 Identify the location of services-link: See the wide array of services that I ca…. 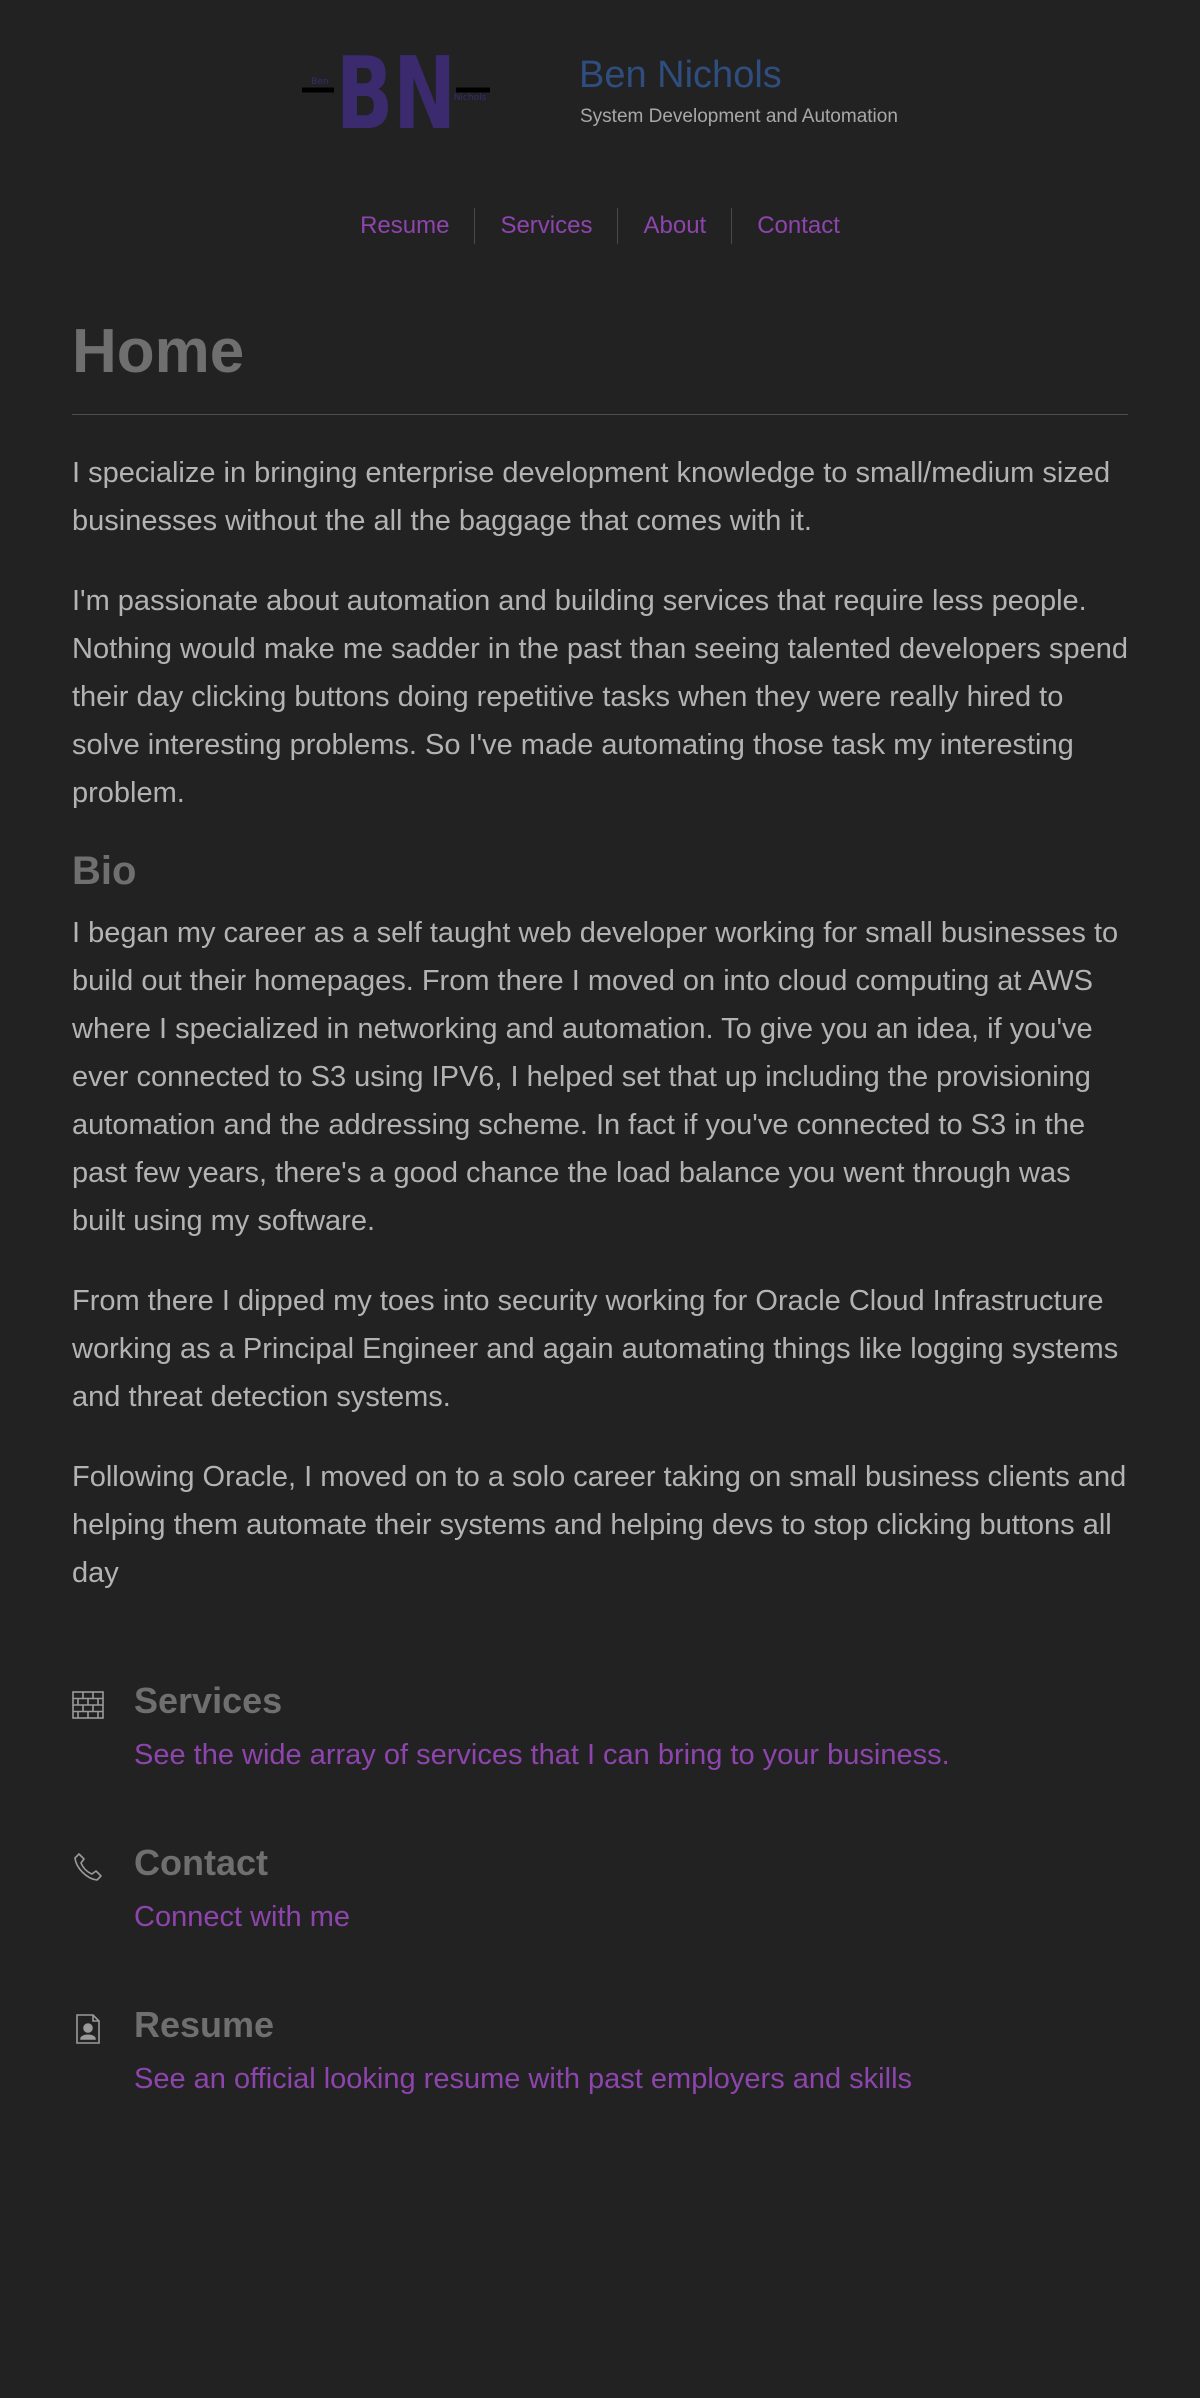
(631, 1755).